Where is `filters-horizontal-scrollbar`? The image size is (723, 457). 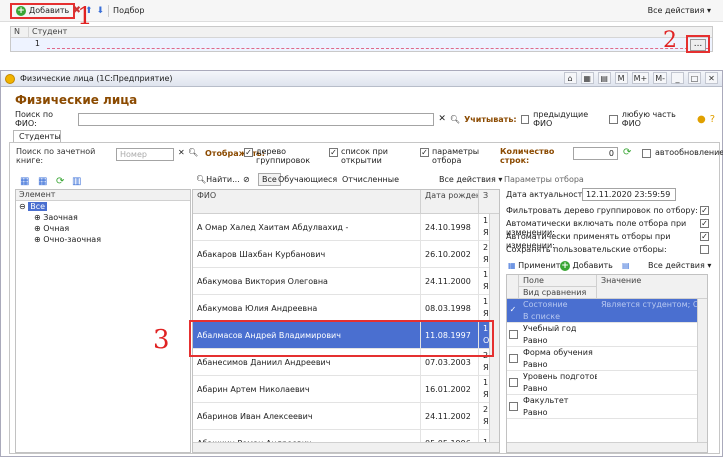 filters-horizontal-scrollbar is located at coordinates (607, 447).